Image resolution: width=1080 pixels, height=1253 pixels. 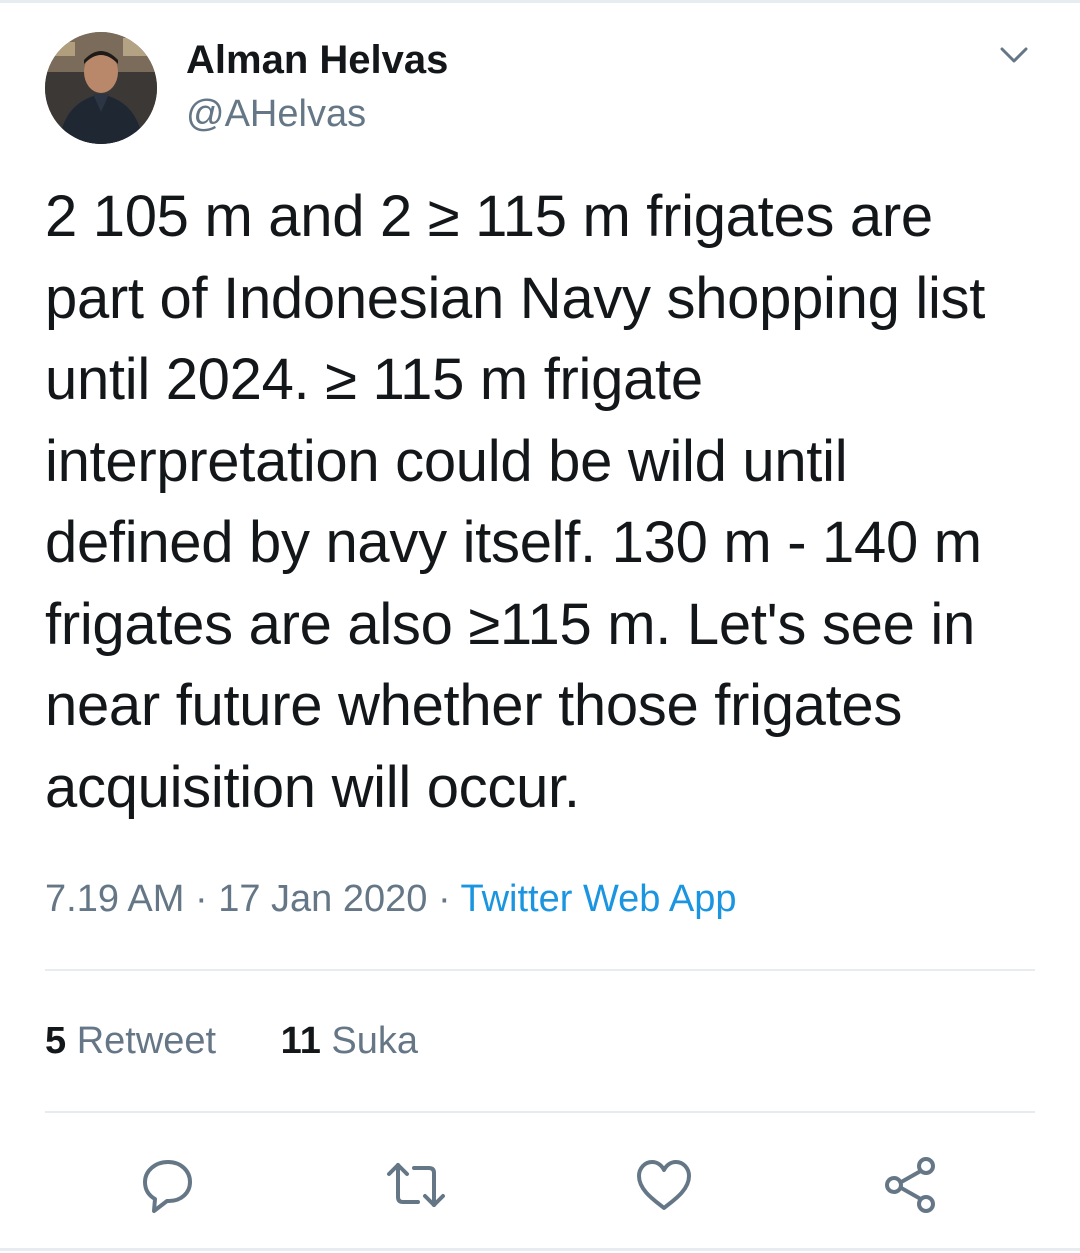 I want to click on top-divider, so click(x=540, y=4).